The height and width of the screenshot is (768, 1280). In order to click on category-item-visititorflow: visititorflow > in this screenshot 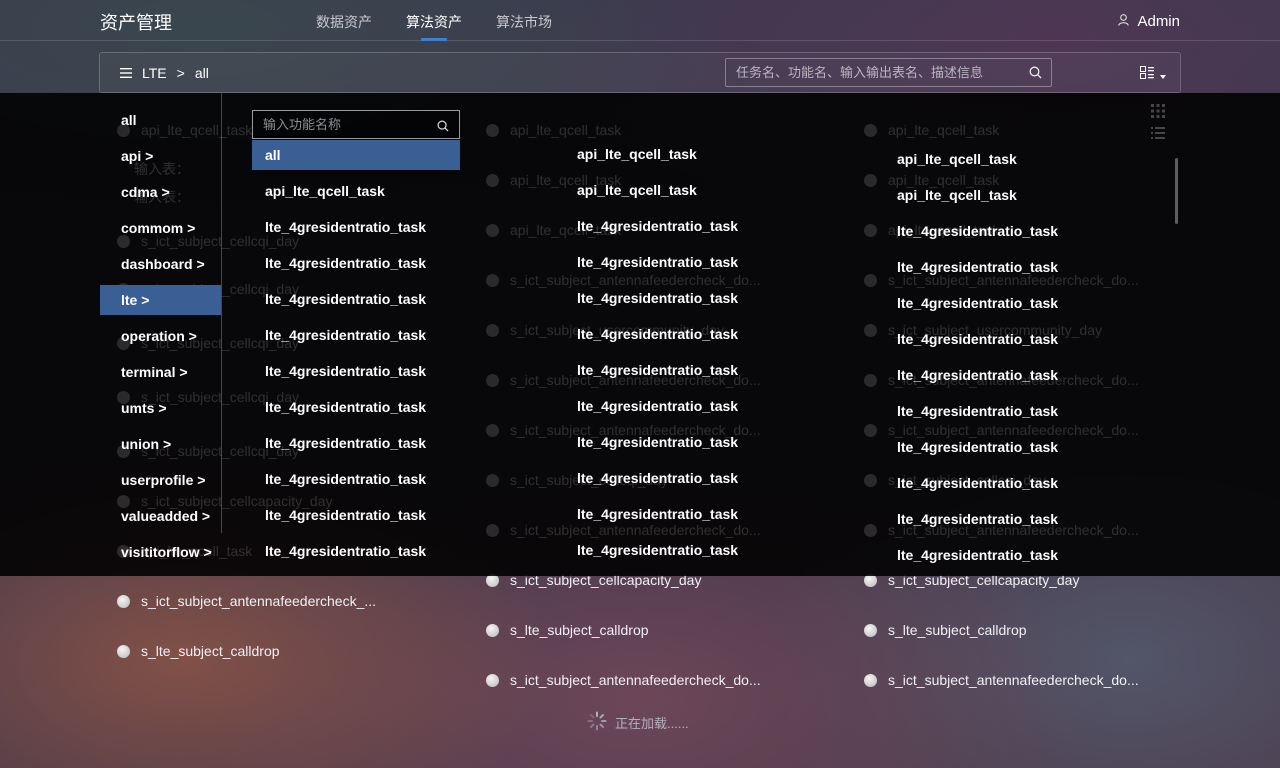, I will do `click(160, 552)`.